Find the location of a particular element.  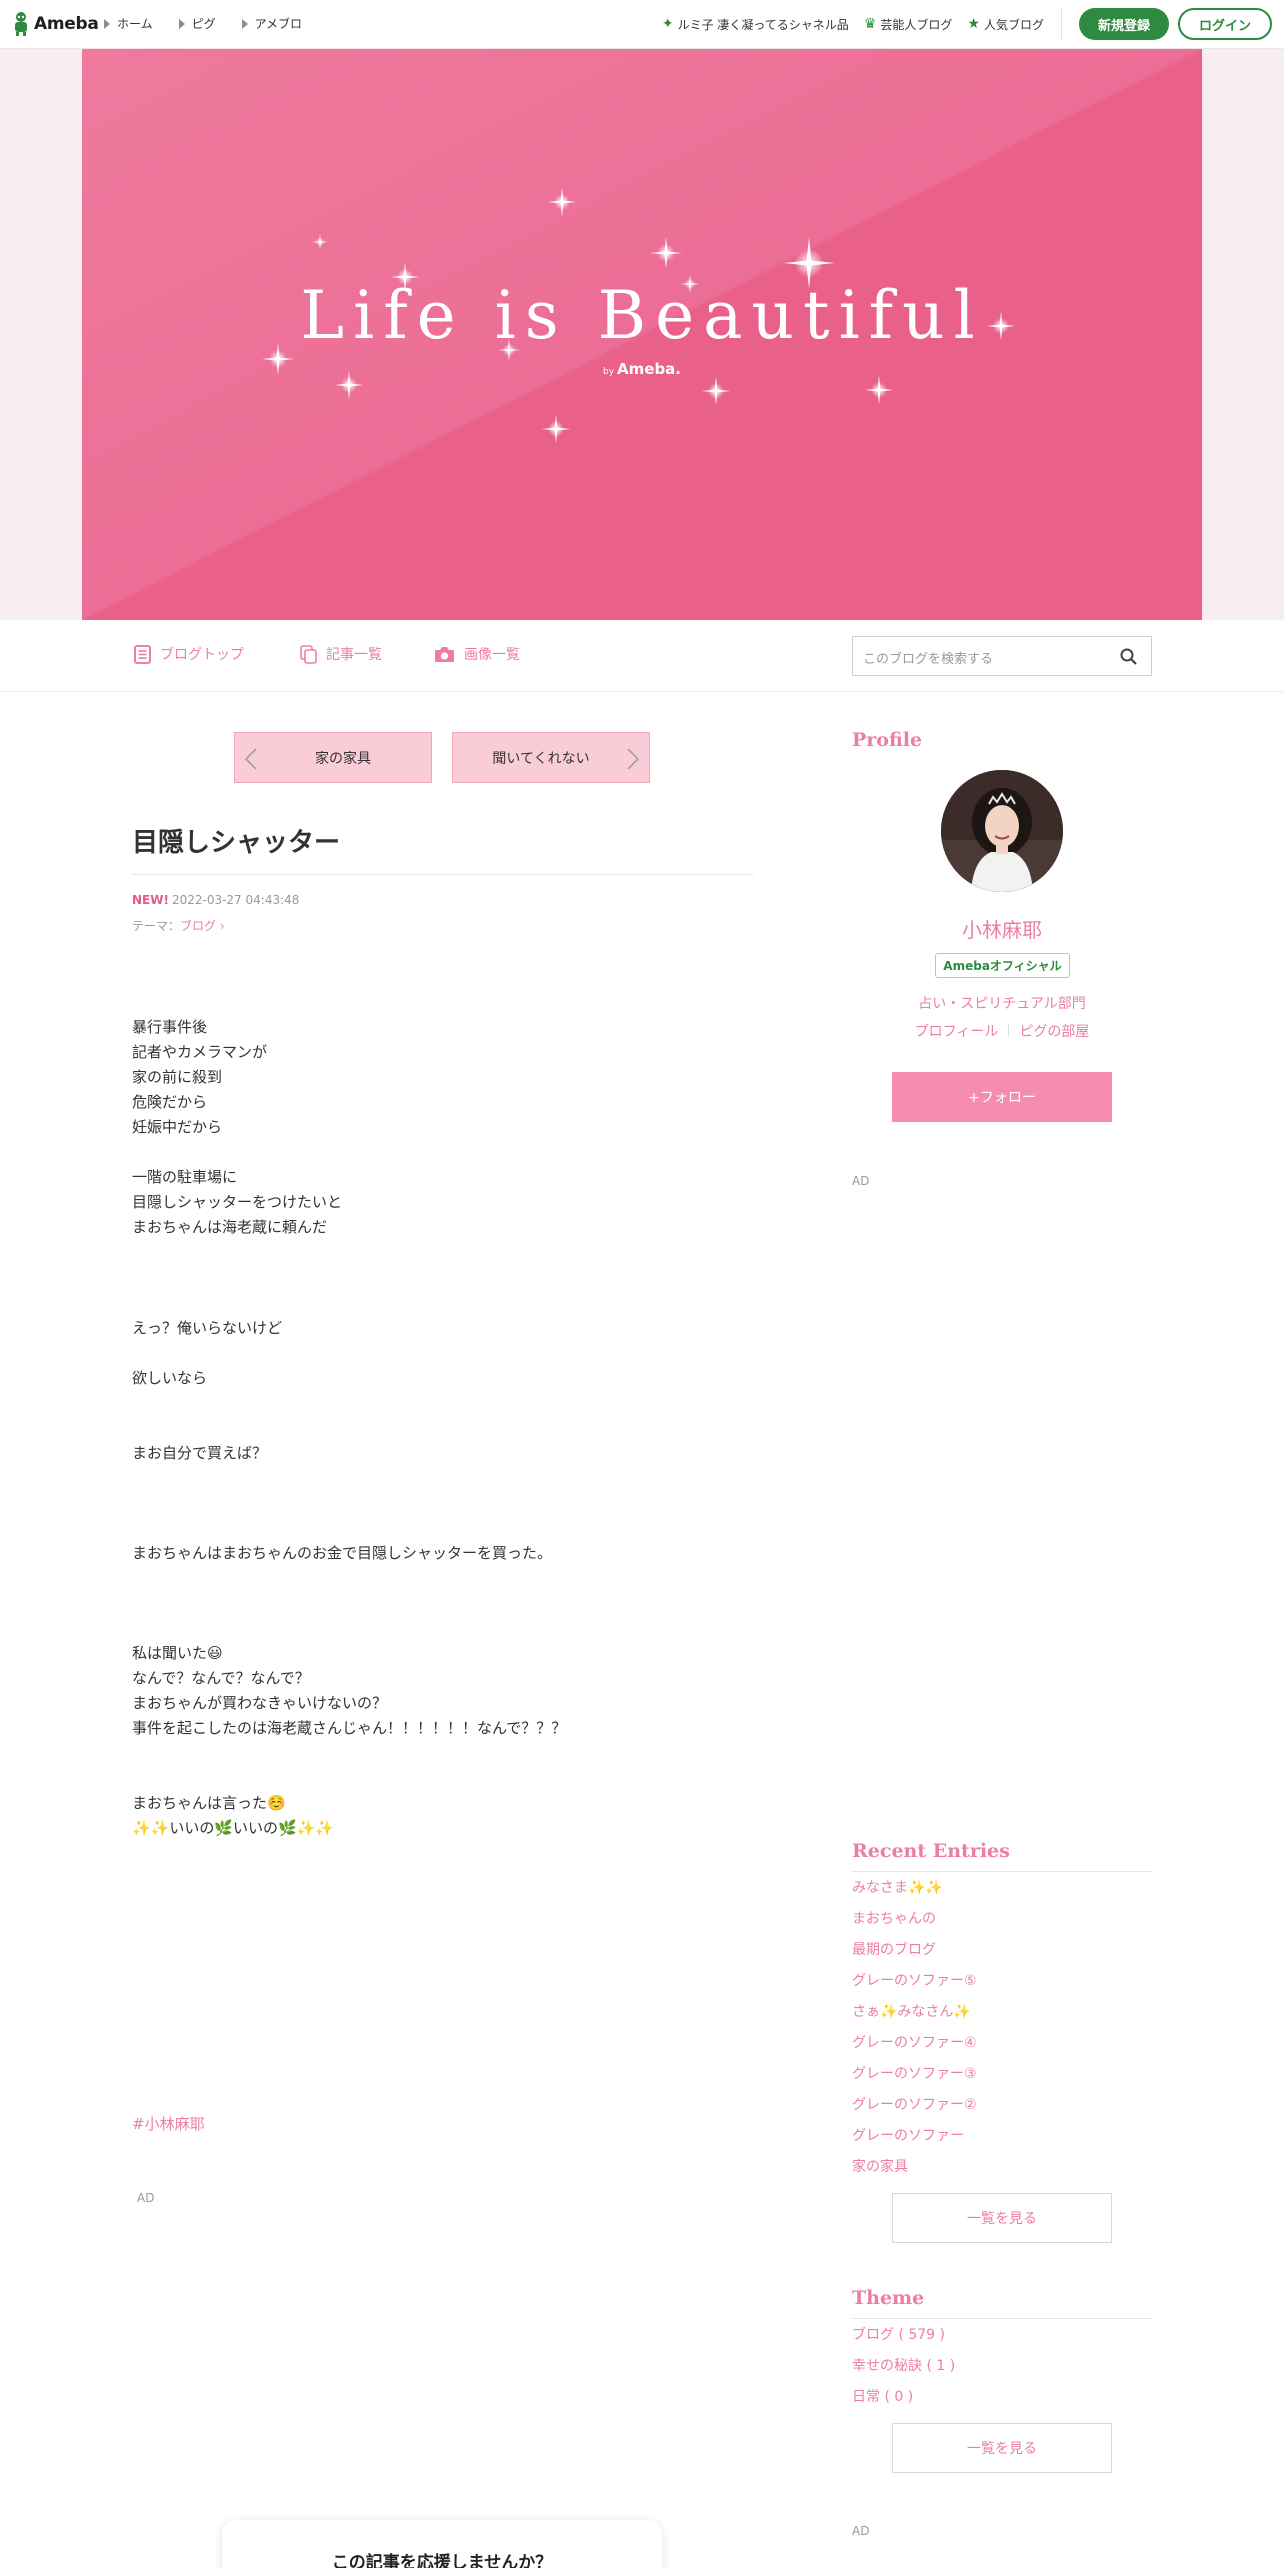

see-all-themes-button: 一覧を見る is located at coordinates (1002, 2448).